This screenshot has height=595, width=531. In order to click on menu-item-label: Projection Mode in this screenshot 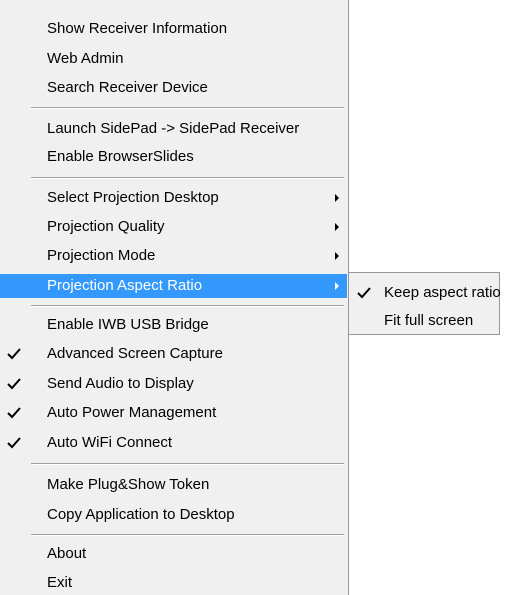, I will do `click(101, 255)`.